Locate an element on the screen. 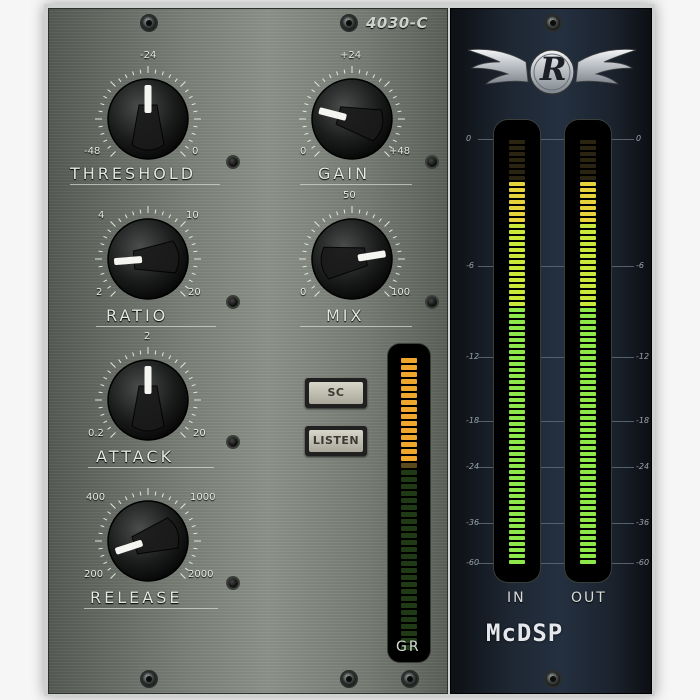 The image size is (700, 700). gr-meter-label: GR is located at coordinates (408, 647).